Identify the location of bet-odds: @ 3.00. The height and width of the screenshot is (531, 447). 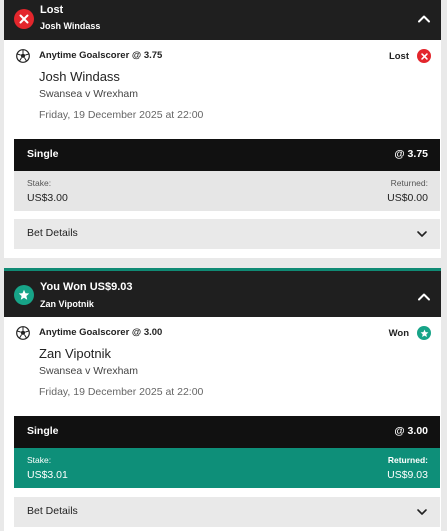
(411, 431).